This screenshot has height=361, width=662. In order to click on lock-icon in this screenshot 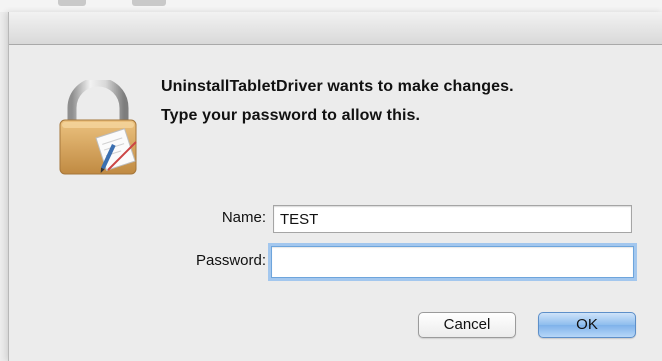, I will do `click(98, 127)`.